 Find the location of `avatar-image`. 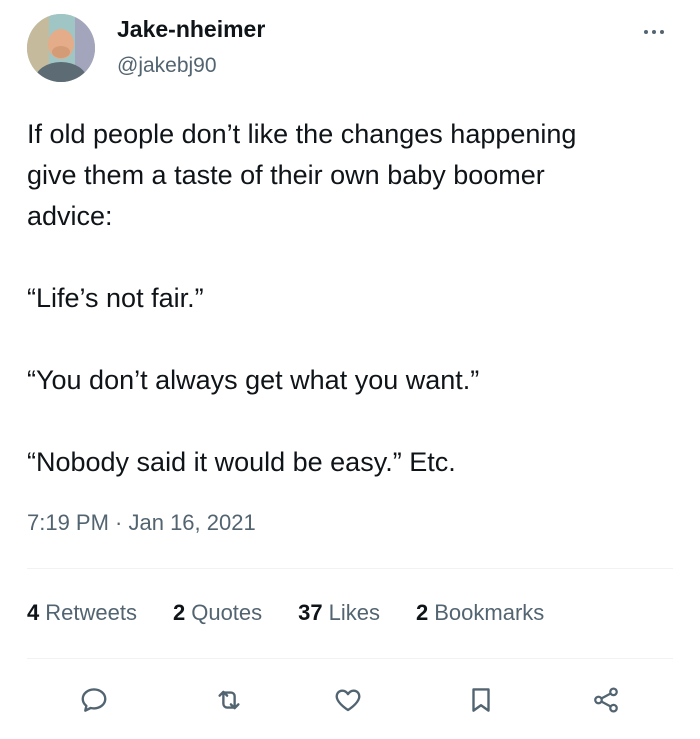

avatar-image is located at coordinates (61, 48).